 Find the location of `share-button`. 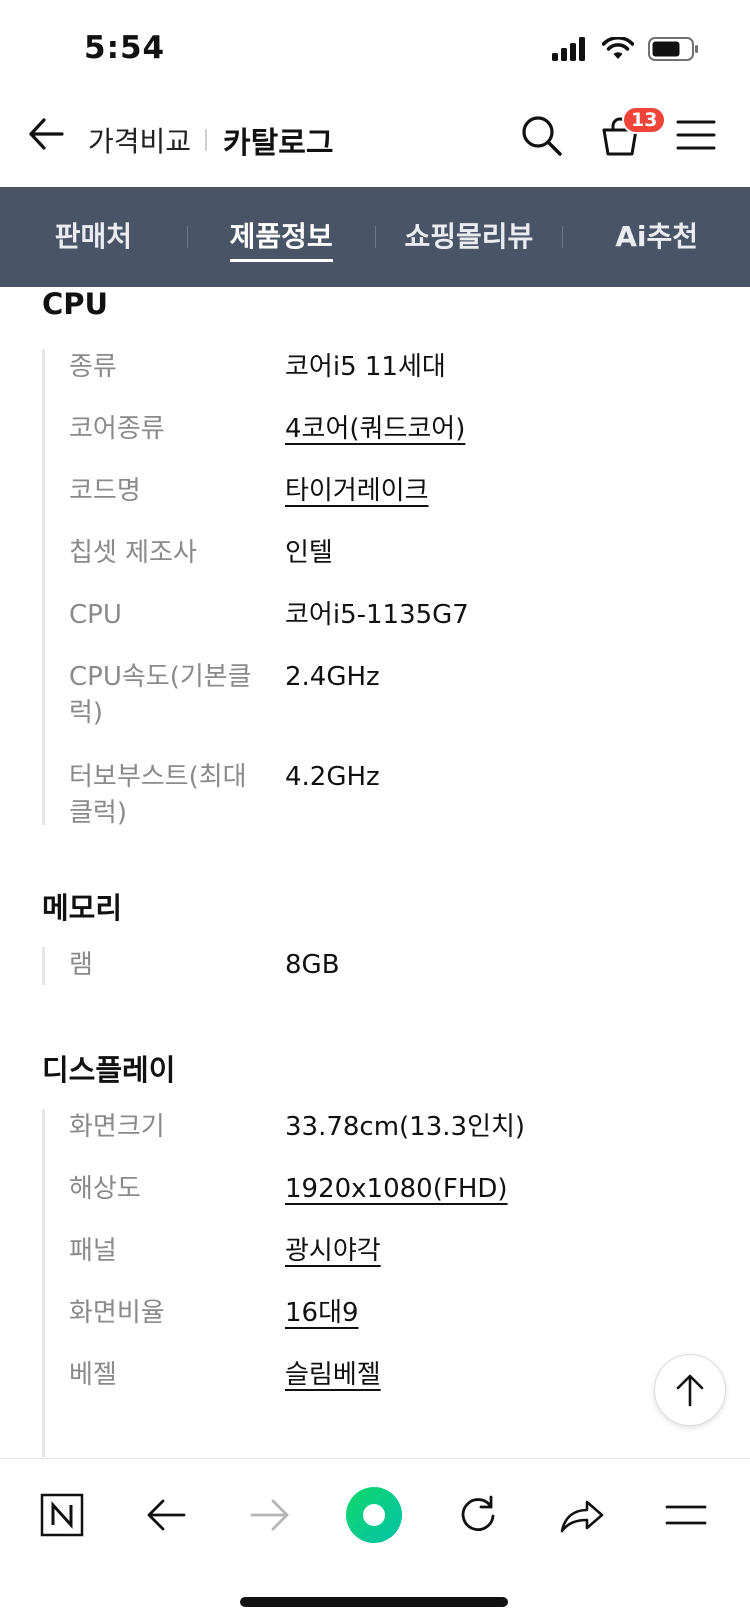

share-button is located at coordinates (582, 1515).